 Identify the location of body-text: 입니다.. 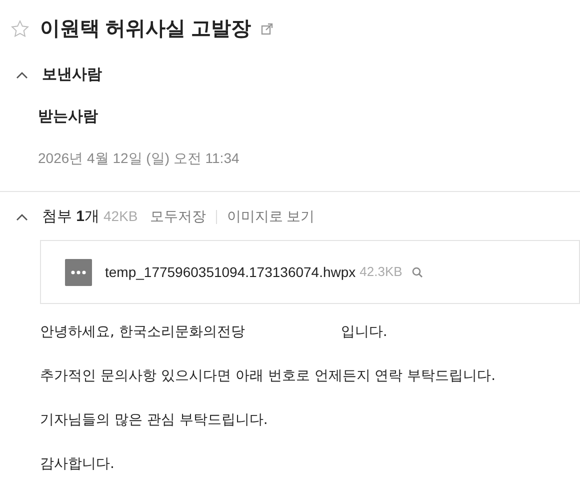
(364, 332).